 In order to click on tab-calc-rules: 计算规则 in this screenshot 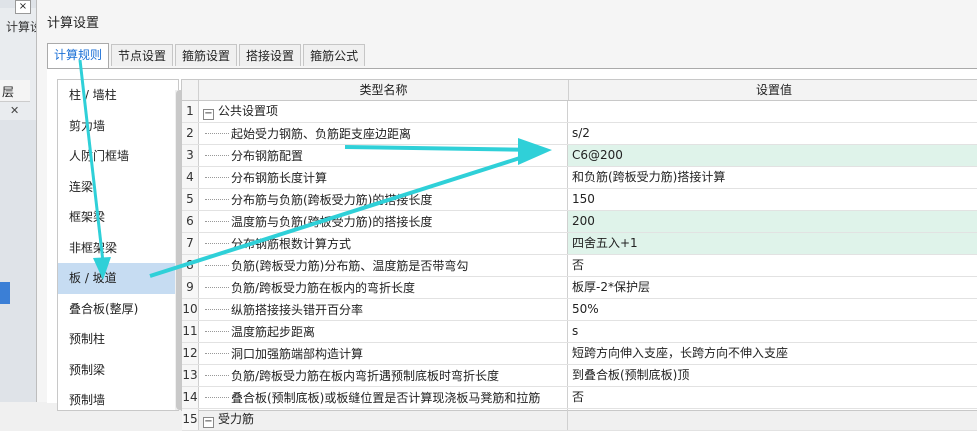, I will do `click(78, 55)`.